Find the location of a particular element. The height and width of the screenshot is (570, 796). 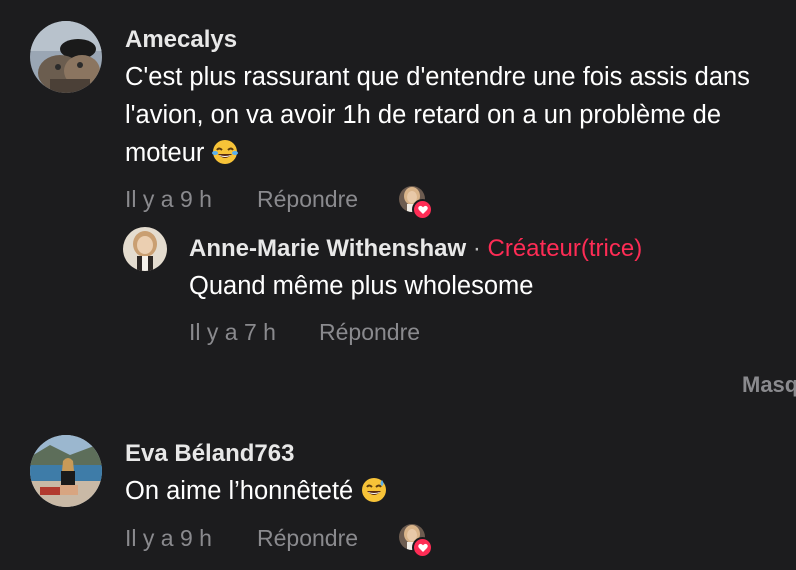

reply-username-line: Anne-Marie Withenshaw · Créateur(trice) is located at coordinates (415, 249).